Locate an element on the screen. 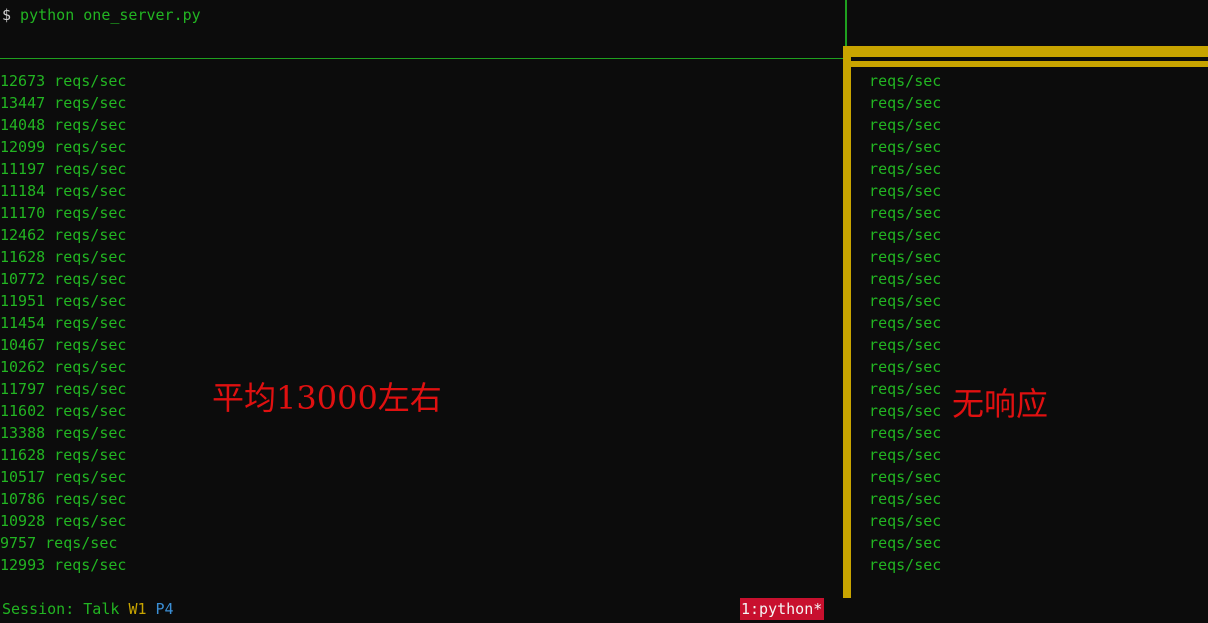 The height and width of the screenshot is (623, 1208). shell-prompt-line: $ python one_server.py is located at coordinates (101, 15).